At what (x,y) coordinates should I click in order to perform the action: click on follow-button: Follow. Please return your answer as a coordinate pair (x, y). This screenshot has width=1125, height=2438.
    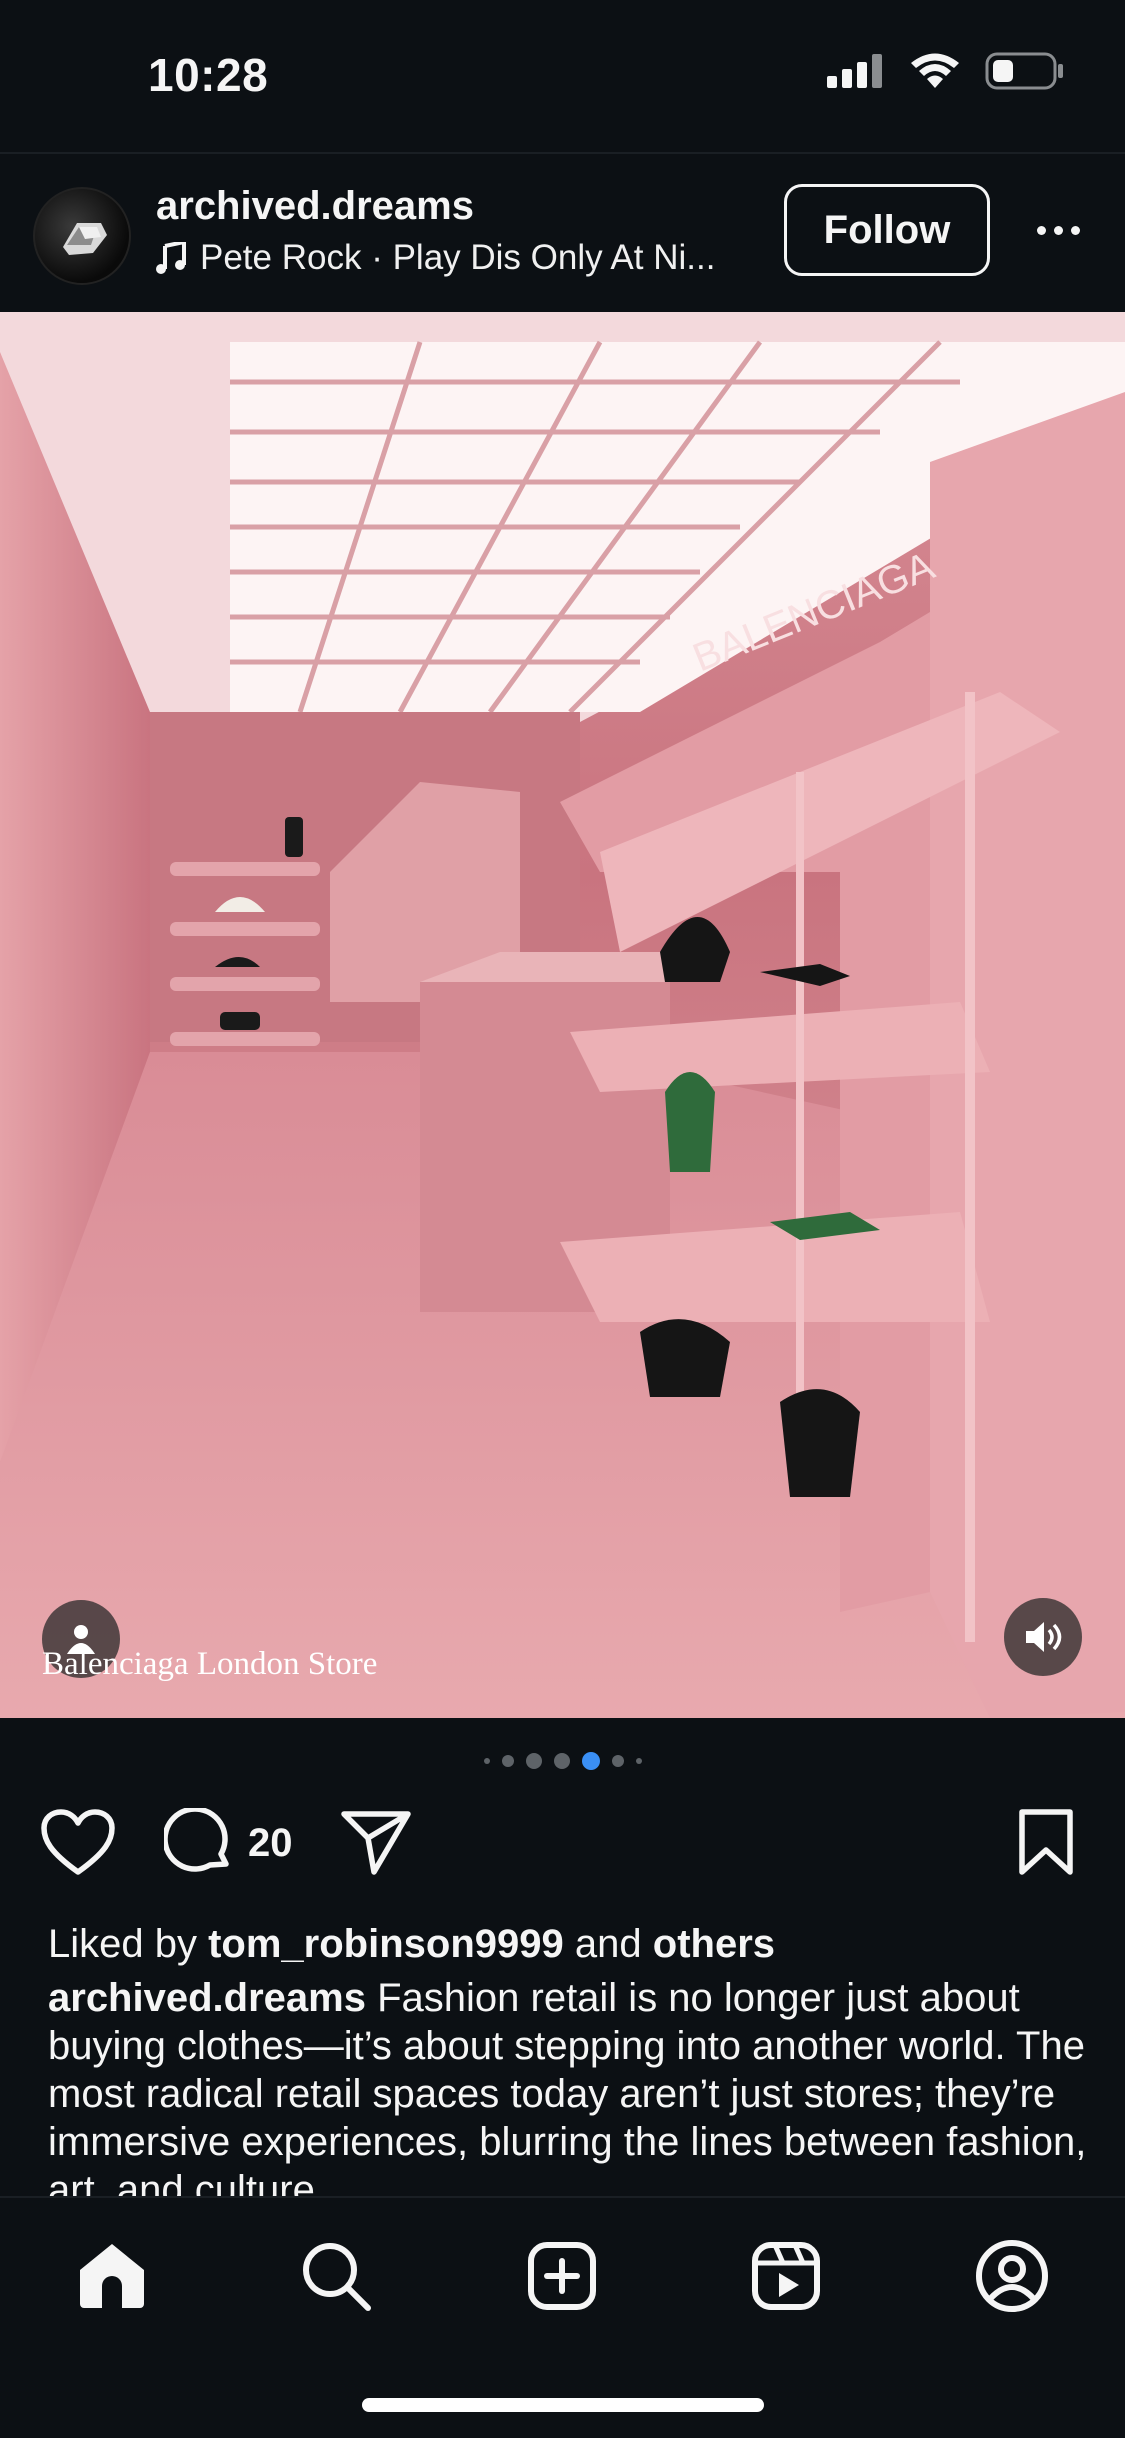
    Looking at the image, I should click on (887, 230).